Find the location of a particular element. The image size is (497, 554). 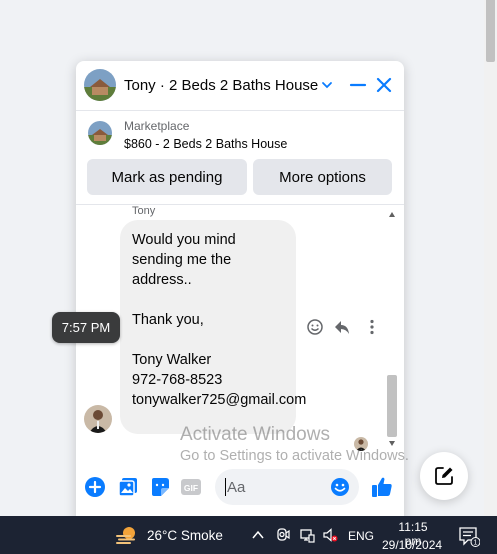

message-sender-name: Tony is located at coordinates (144, 211).